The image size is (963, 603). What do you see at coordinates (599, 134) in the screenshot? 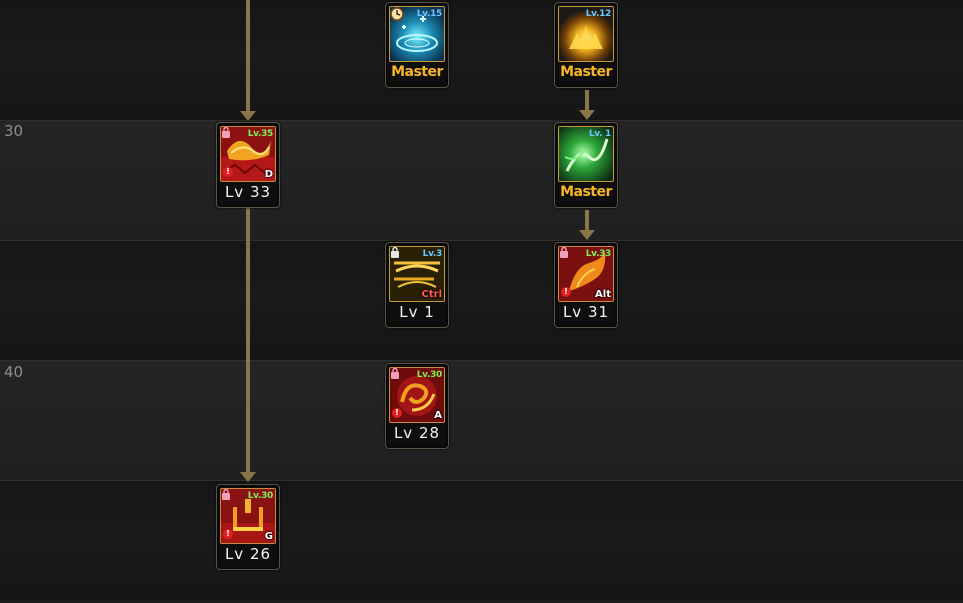
I see `skill-level-tag: Lv. 1` at bounding box center [599, 134].